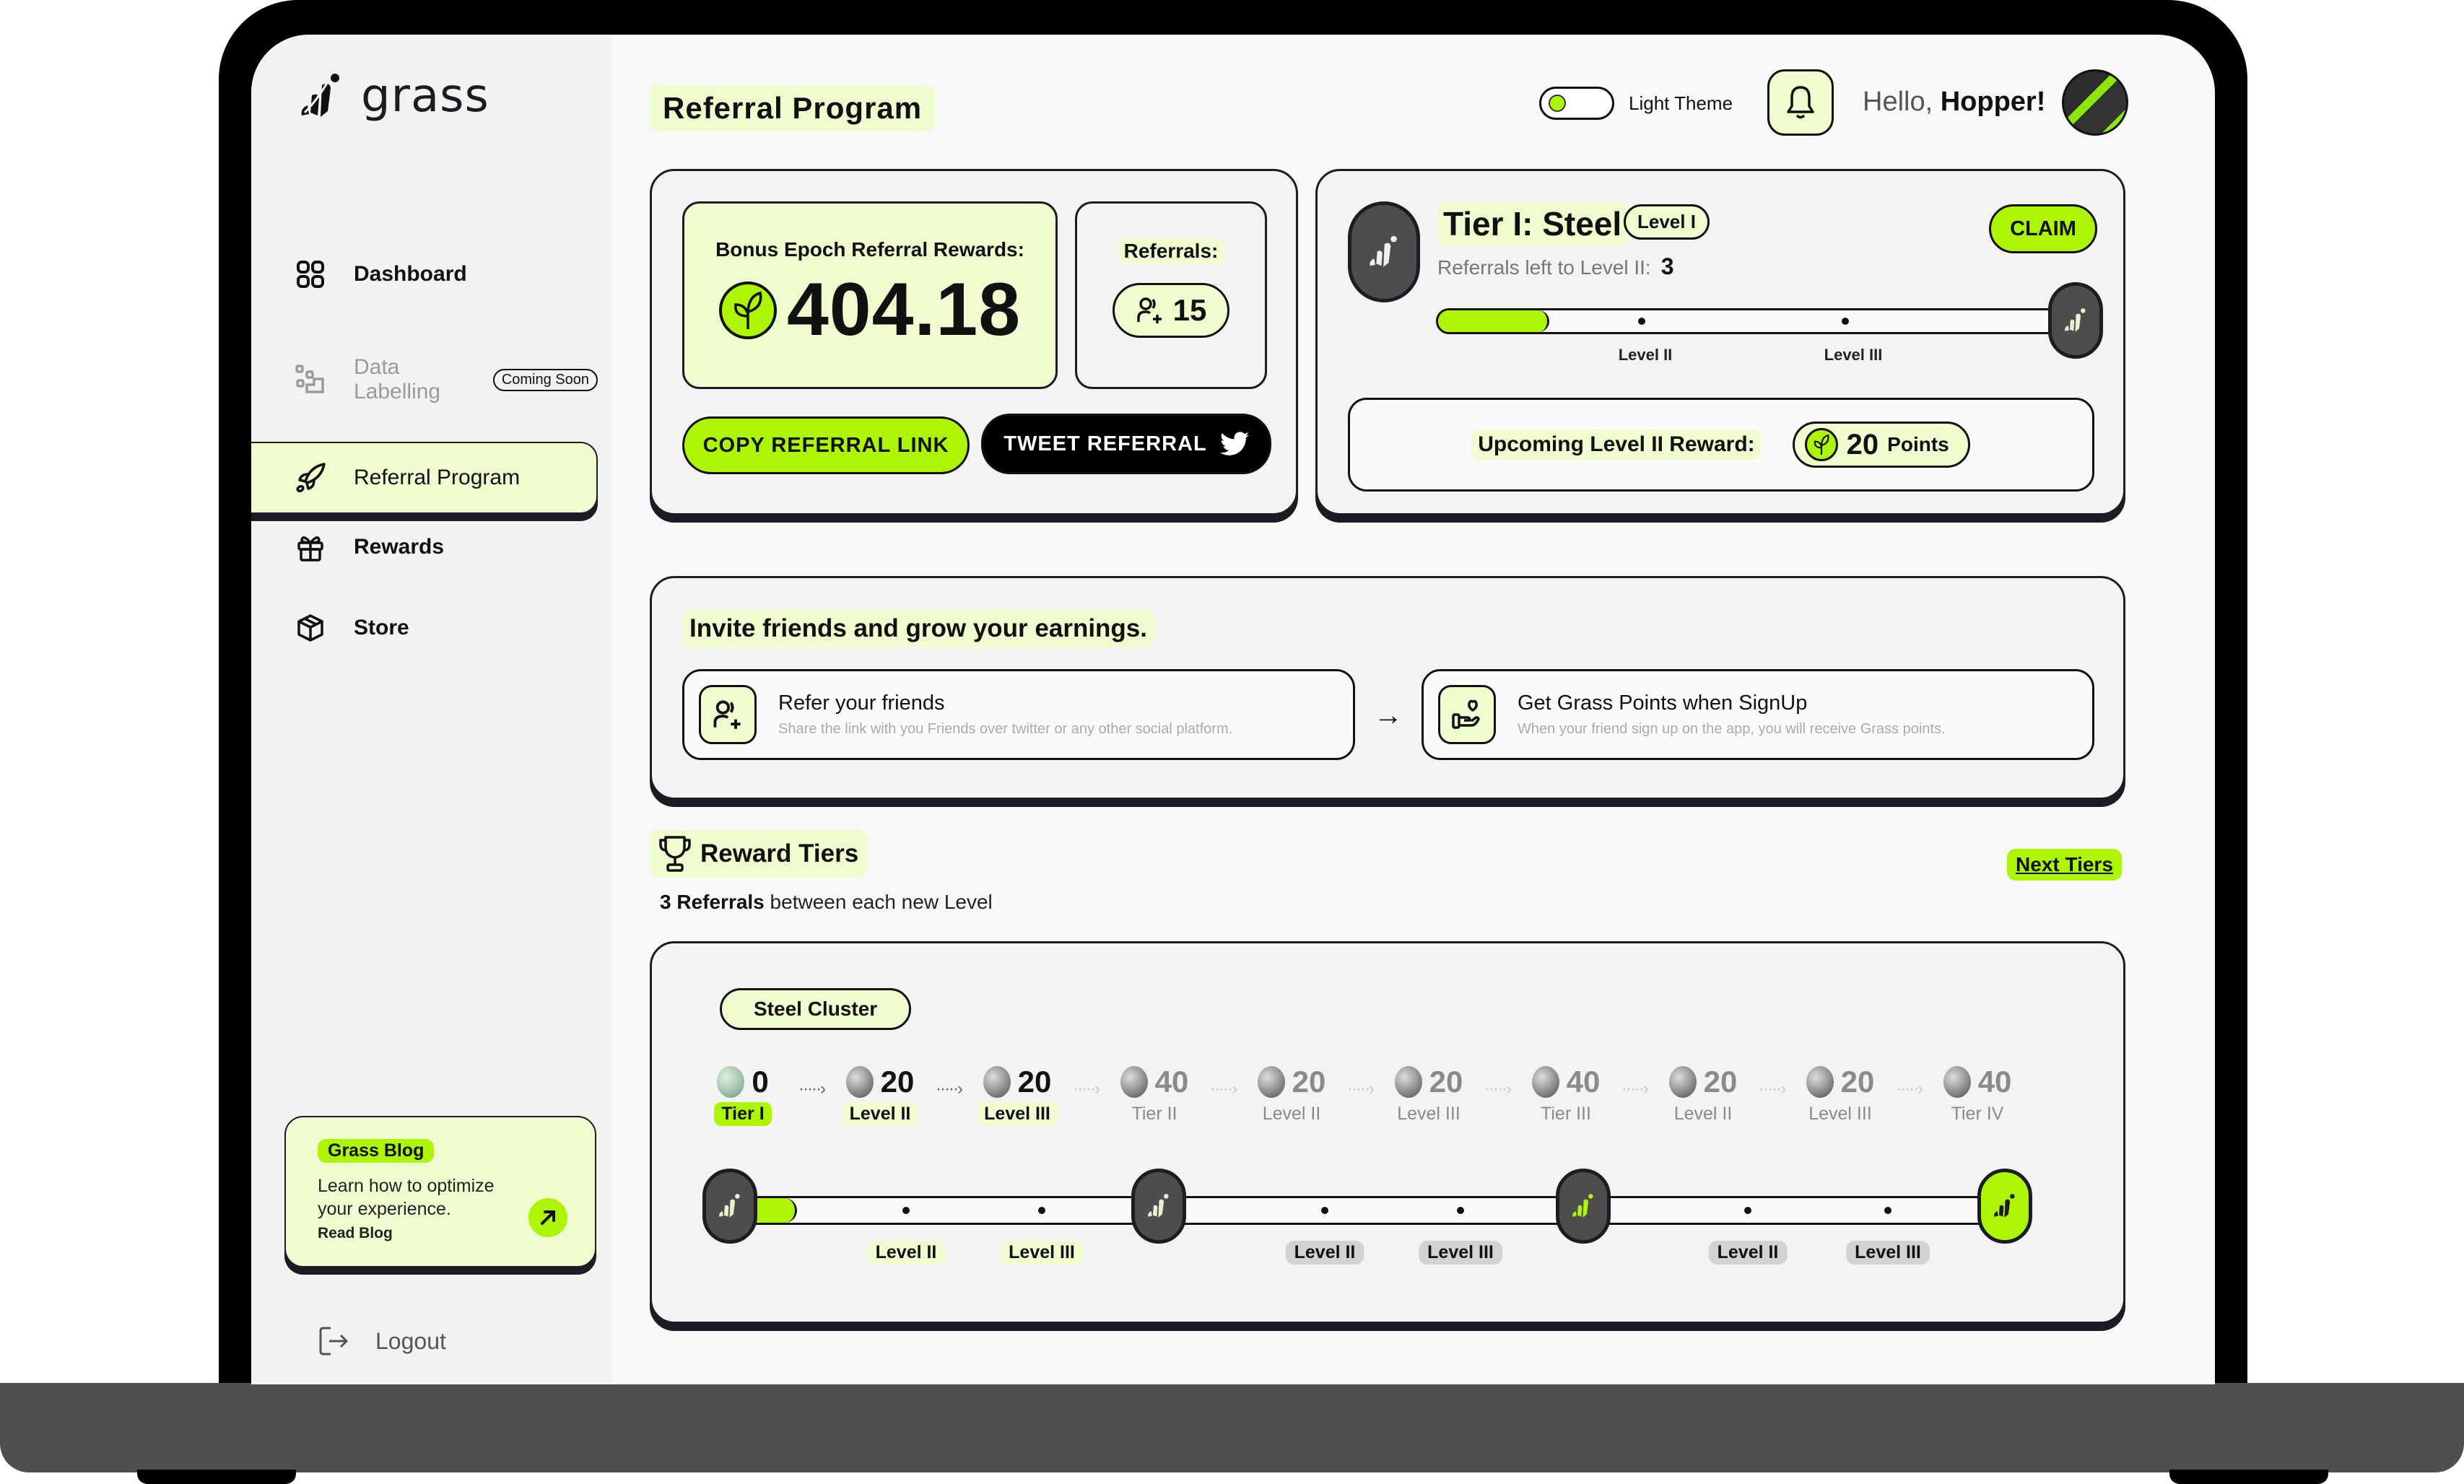 This screenshot has height=1484, width=2464. I want to click on timeline-label: Tier II, so click(1154, 1114).